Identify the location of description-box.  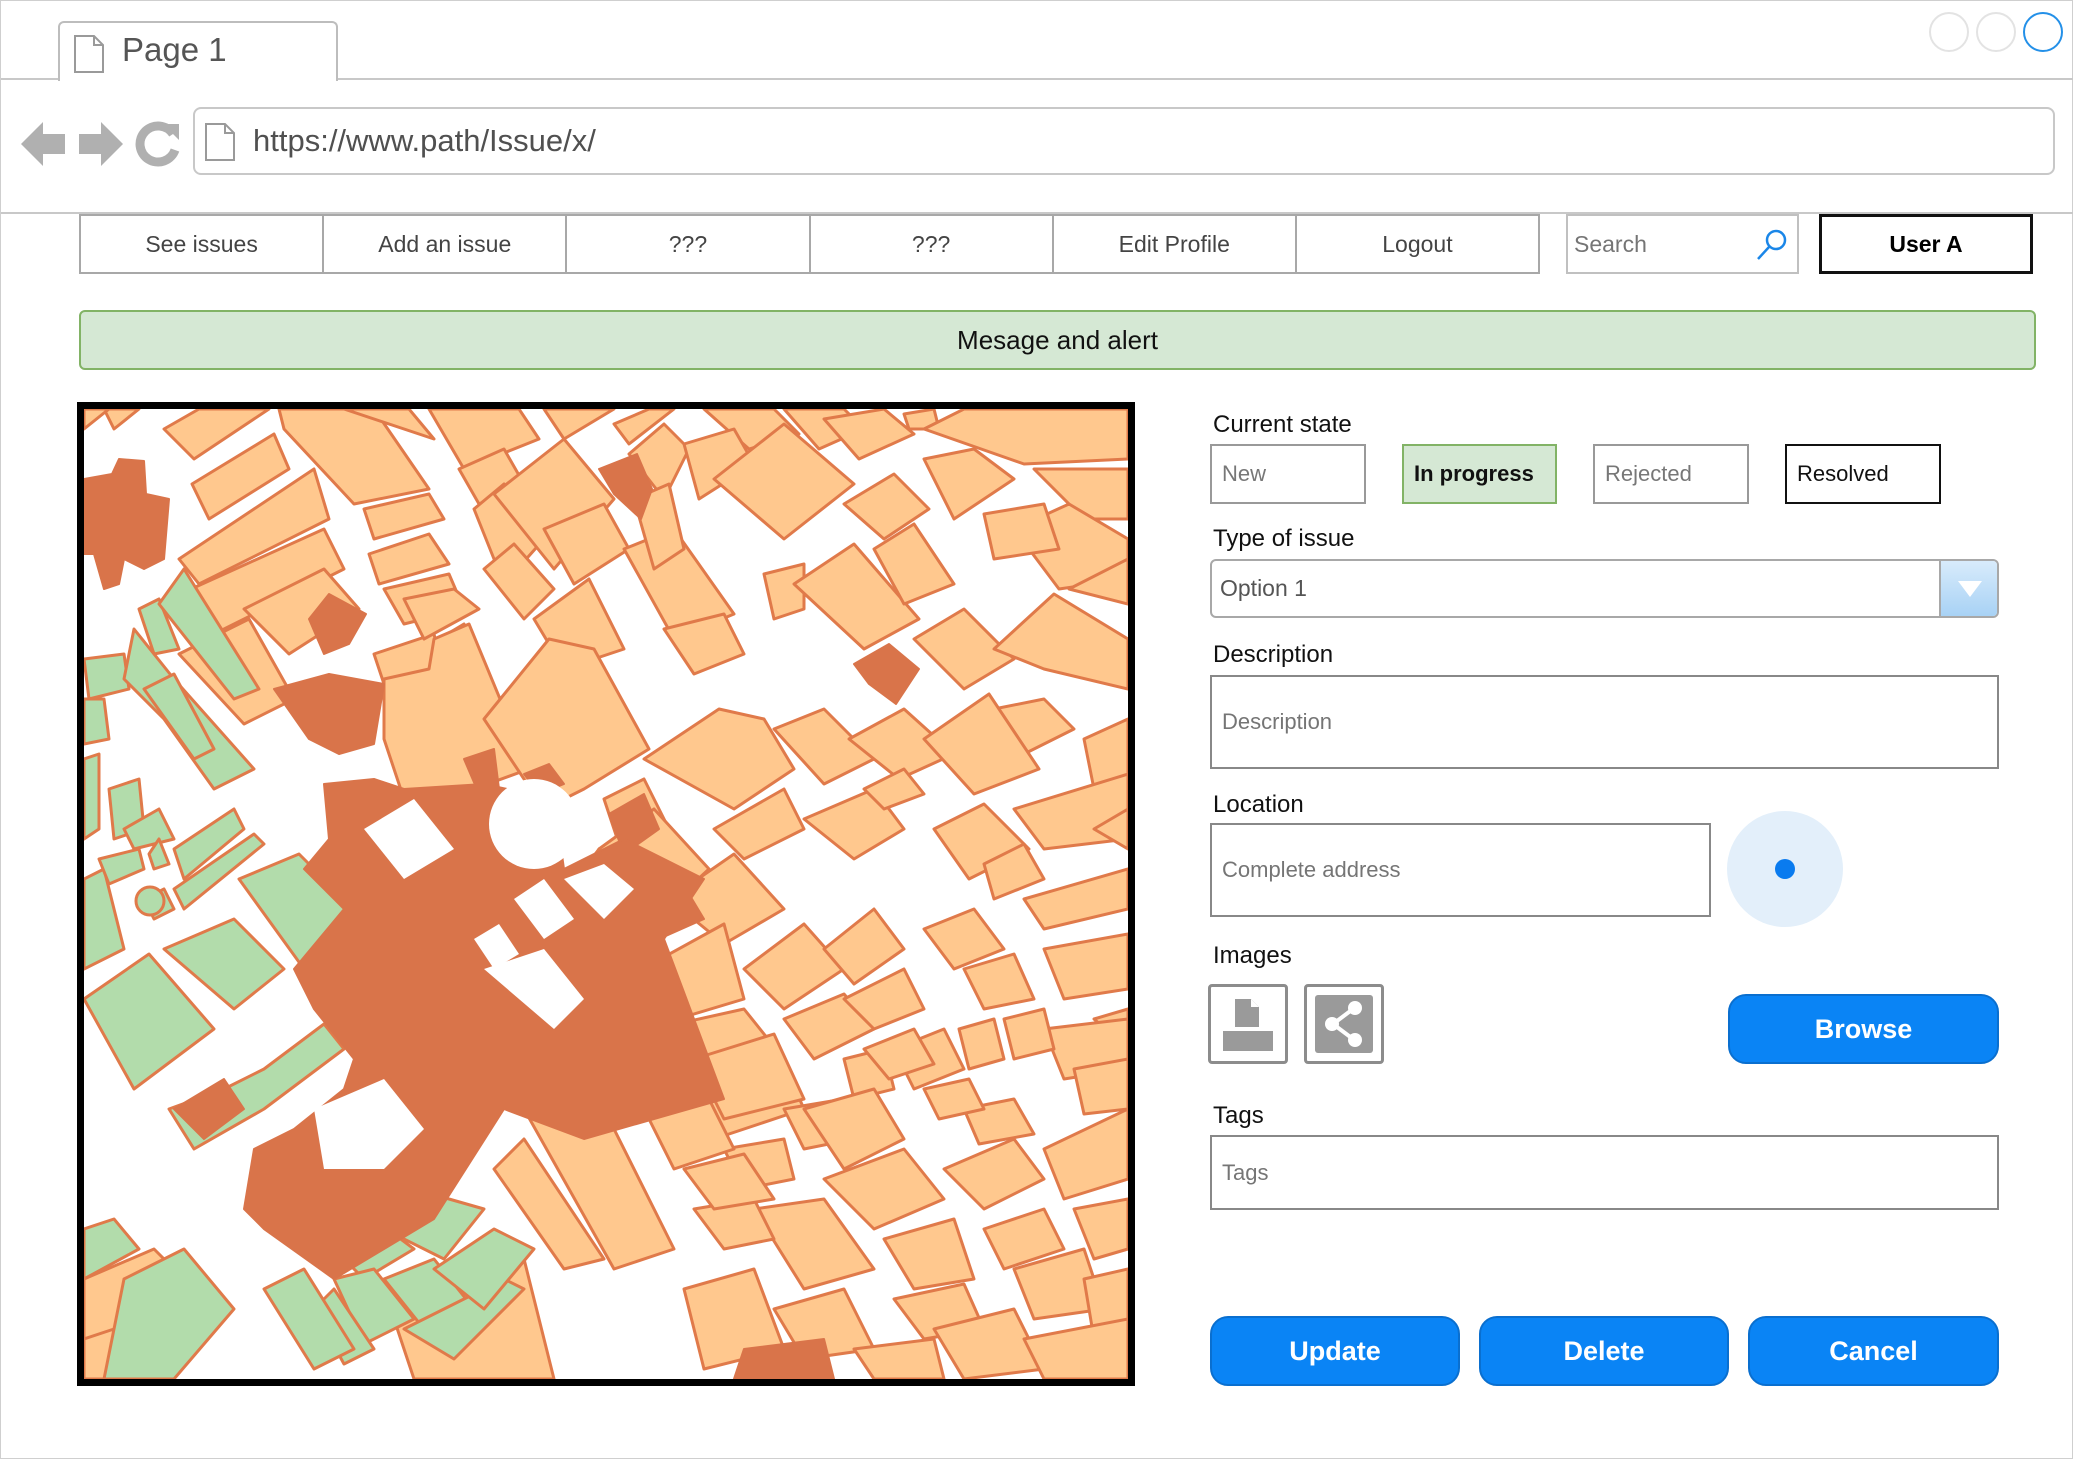
(1604, 722).